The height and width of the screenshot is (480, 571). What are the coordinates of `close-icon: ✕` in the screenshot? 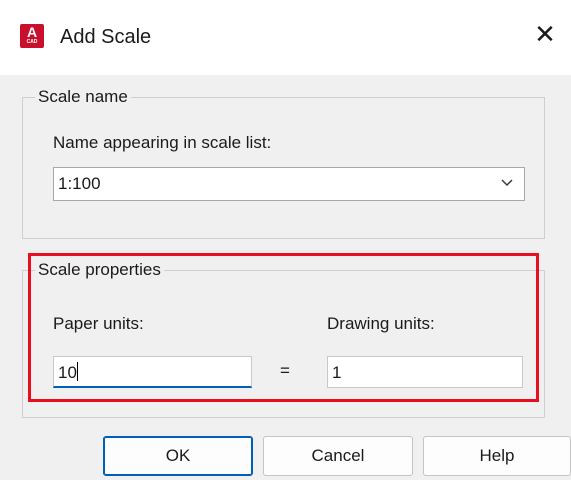 It's located at (545, 34).